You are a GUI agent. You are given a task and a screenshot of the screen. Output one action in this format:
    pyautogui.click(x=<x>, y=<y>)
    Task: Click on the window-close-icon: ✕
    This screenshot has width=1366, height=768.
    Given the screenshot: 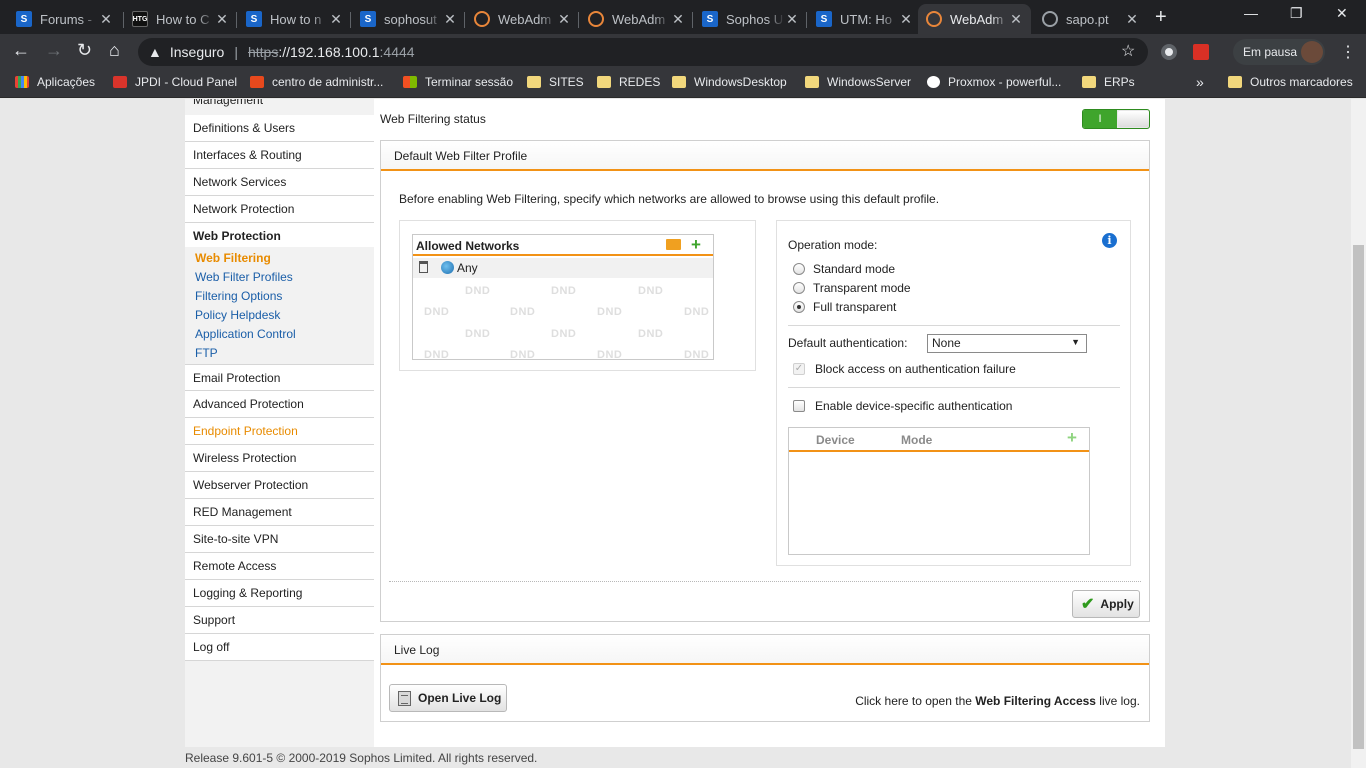 What is the action you would take?
    pyautogui.click(x=1342, y=13)
    